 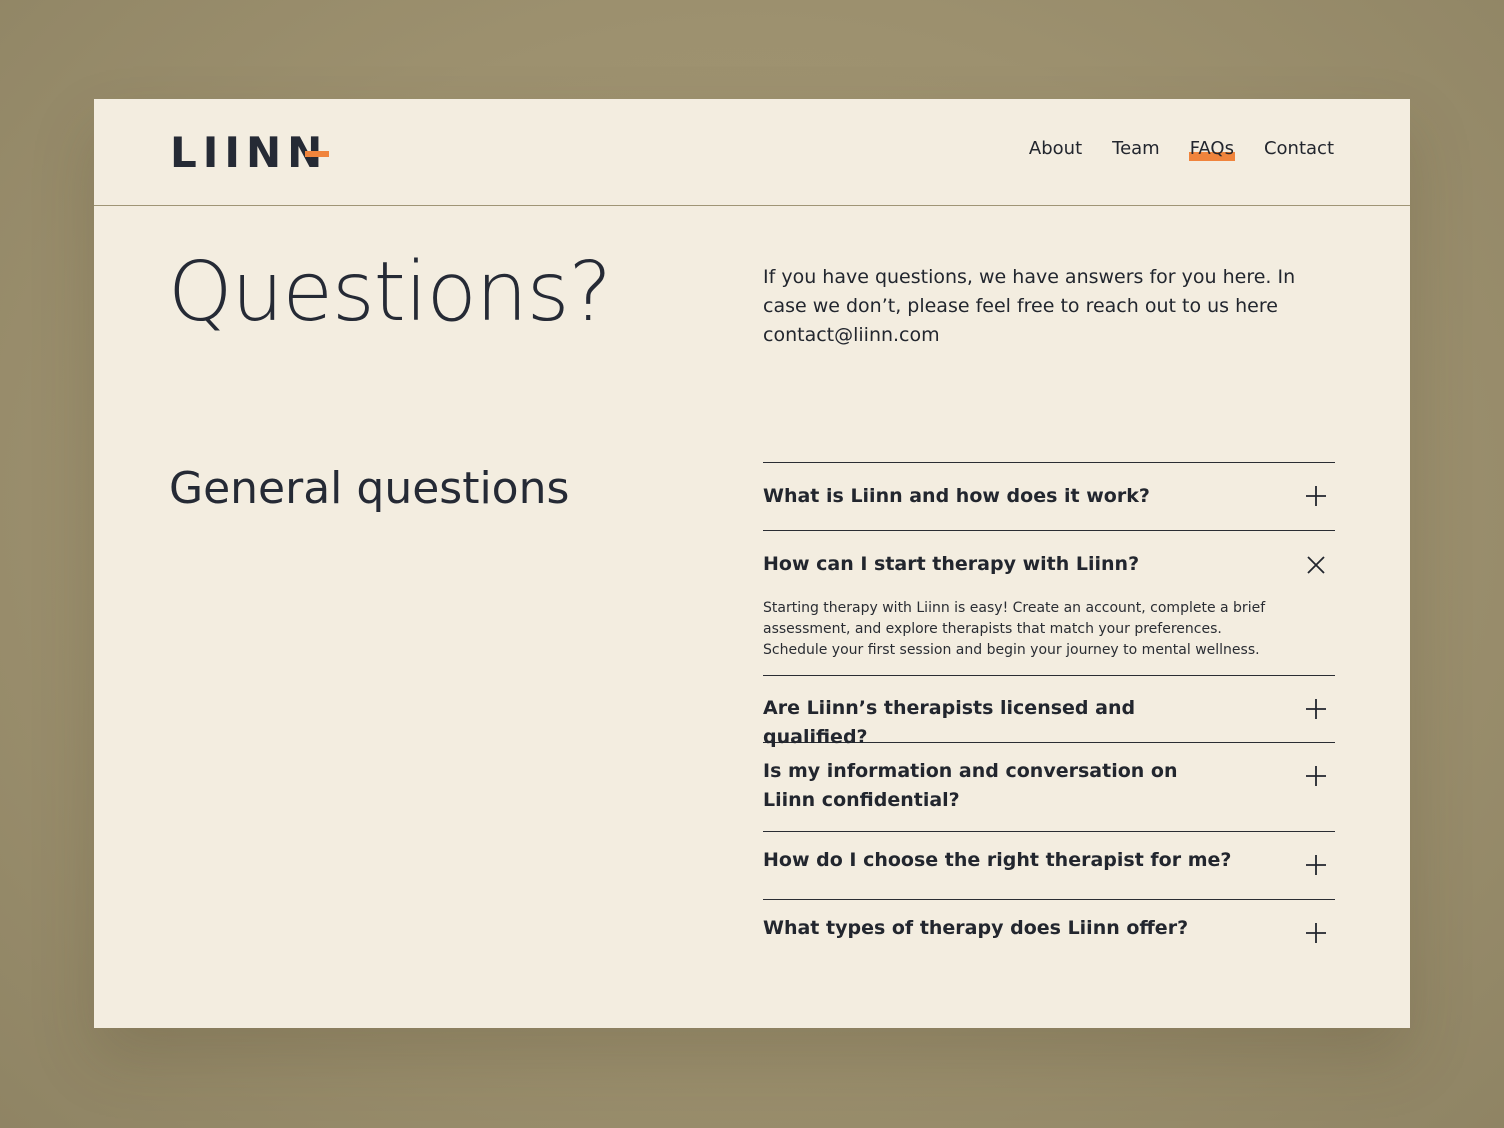 I want to click on faq-item: What types of therapy does Liinn offer?, so click(x=1049, y=934).